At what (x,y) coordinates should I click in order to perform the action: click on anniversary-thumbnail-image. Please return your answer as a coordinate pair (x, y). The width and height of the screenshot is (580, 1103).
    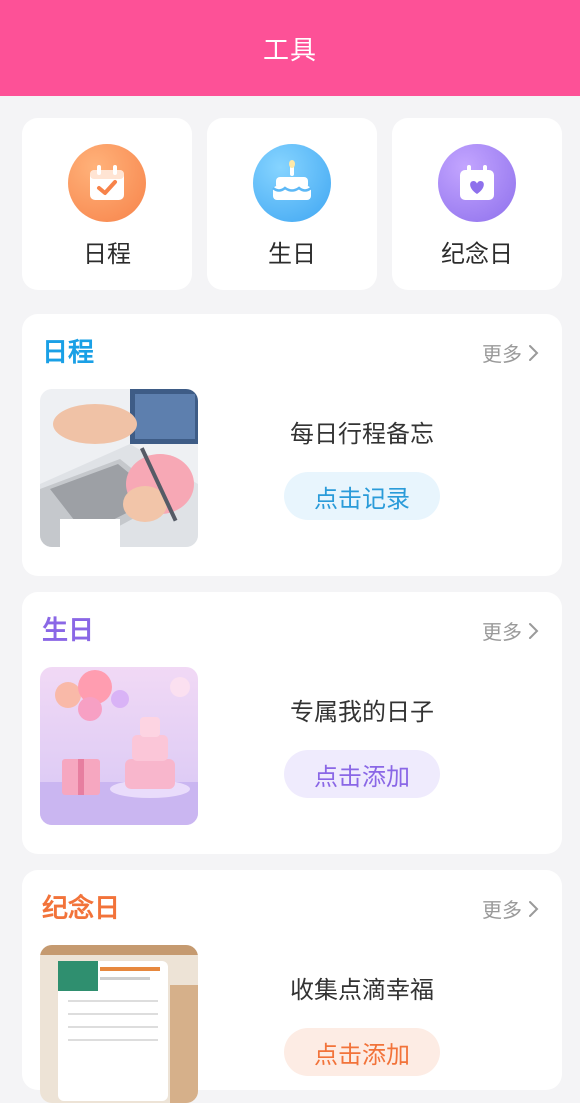
    Looking at the image, I should click on (119, 1024).